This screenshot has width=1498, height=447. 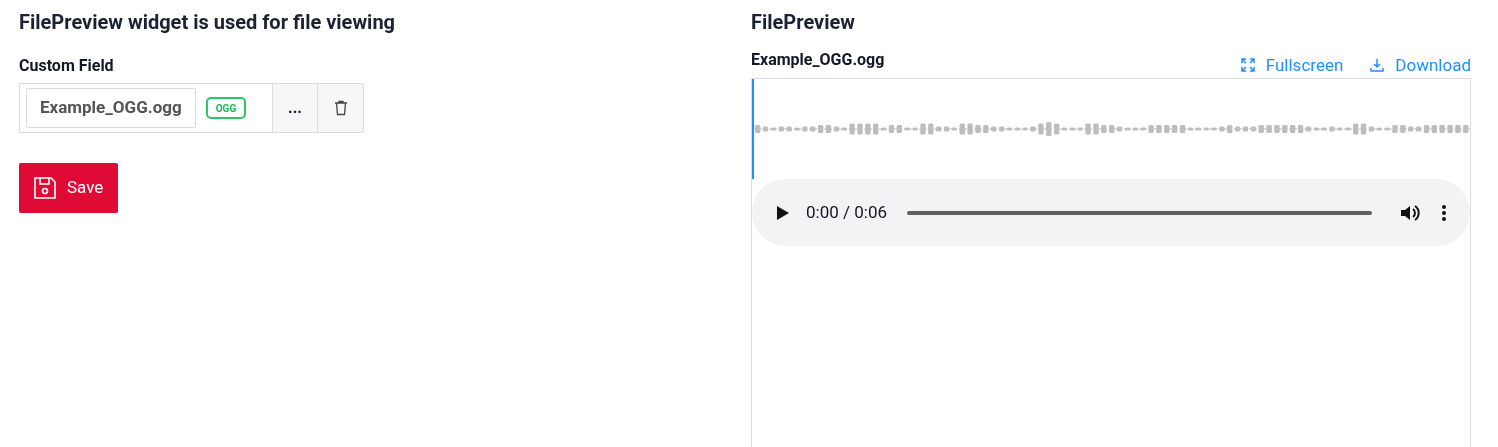 I want to click on save-button: Save, so click(x=68, y=188).